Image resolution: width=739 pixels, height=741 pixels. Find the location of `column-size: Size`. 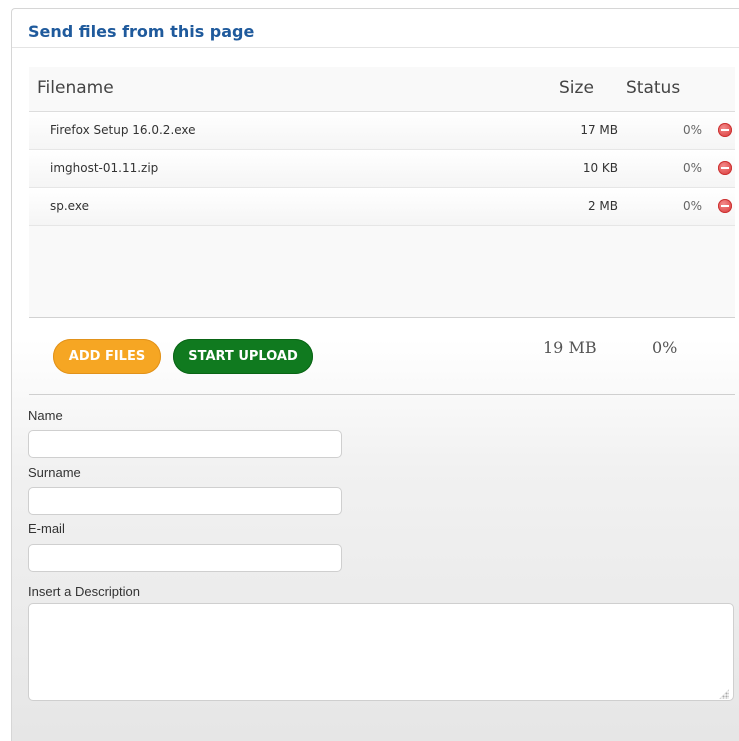

column-size: Size is located at coordinates (576, 88).